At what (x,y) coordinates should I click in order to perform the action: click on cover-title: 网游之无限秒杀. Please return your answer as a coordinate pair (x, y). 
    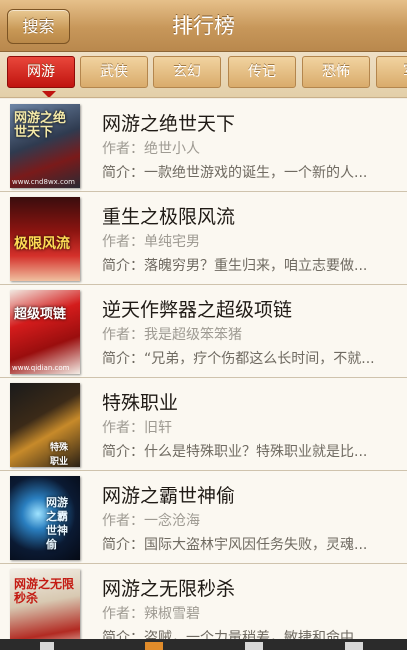
    Looking at the image, I should click on (44, 591).